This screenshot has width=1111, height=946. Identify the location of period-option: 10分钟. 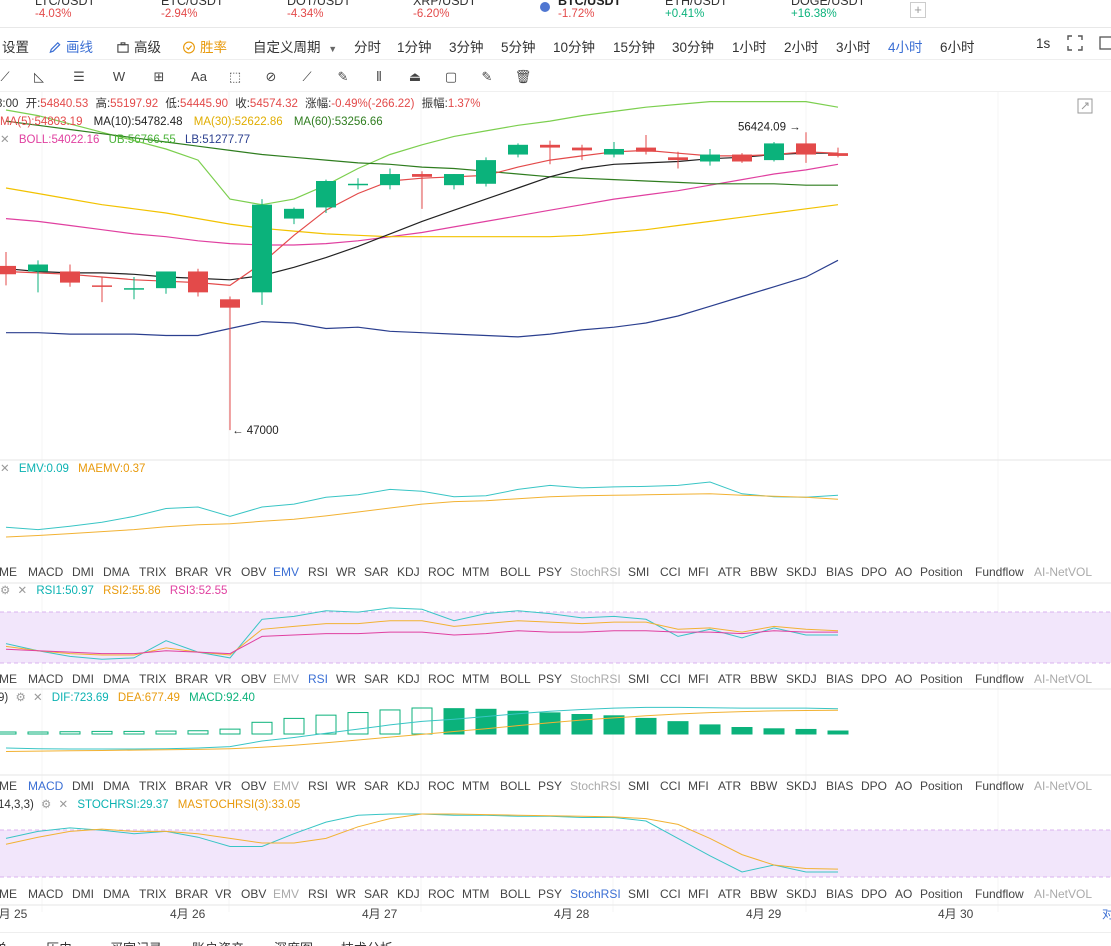
(574, 46).